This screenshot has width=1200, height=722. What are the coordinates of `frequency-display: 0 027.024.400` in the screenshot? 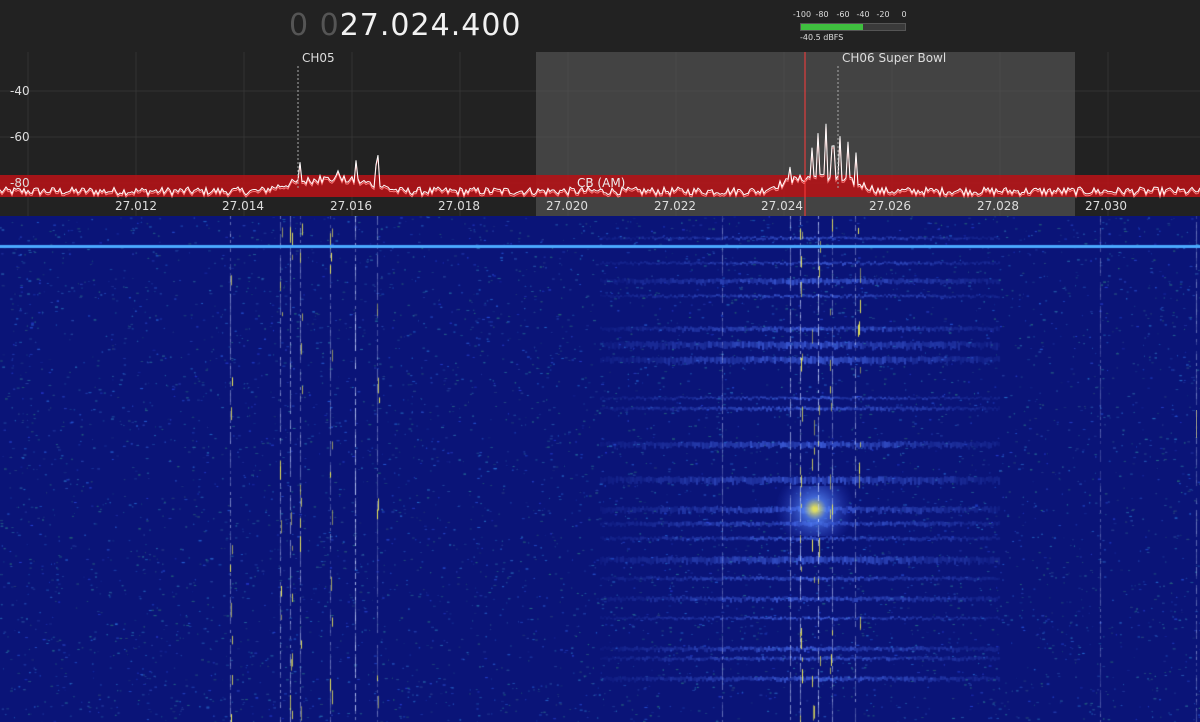 It's located at (405, 26).